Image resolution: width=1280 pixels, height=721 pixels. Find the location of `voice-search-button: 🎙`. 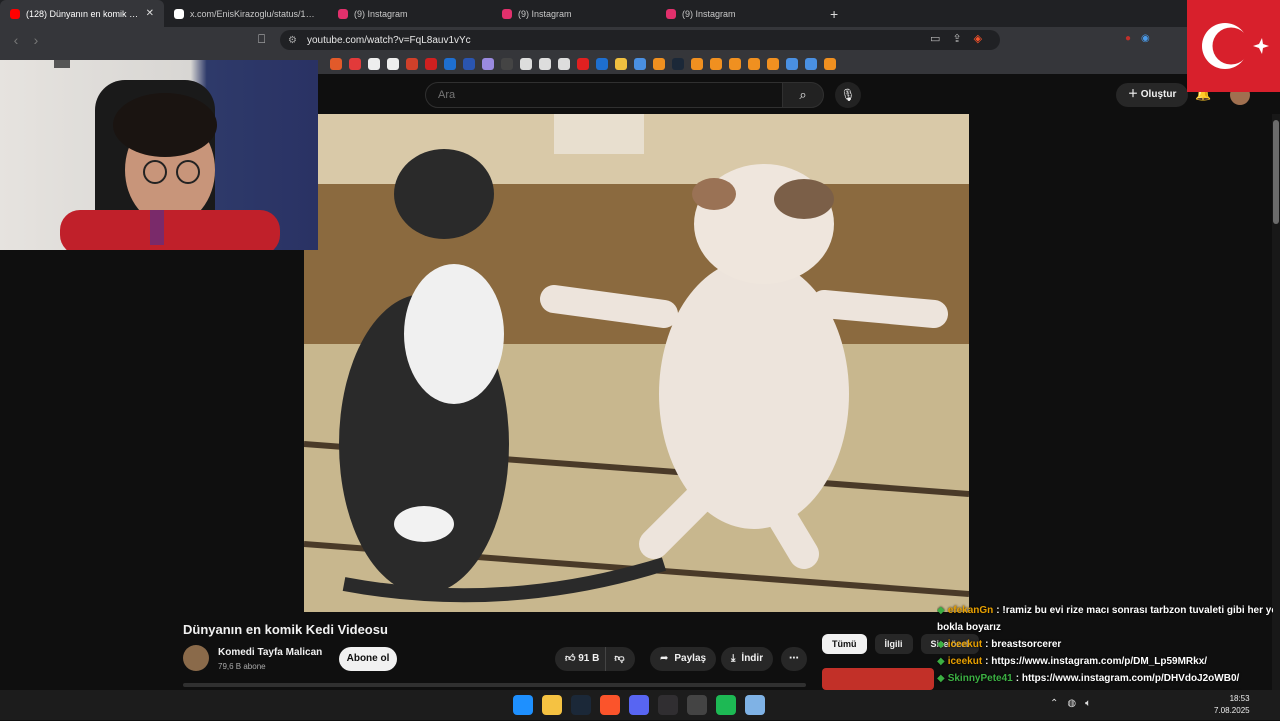

voice-search-button: 🎙 is located at coordinates (848, 95).